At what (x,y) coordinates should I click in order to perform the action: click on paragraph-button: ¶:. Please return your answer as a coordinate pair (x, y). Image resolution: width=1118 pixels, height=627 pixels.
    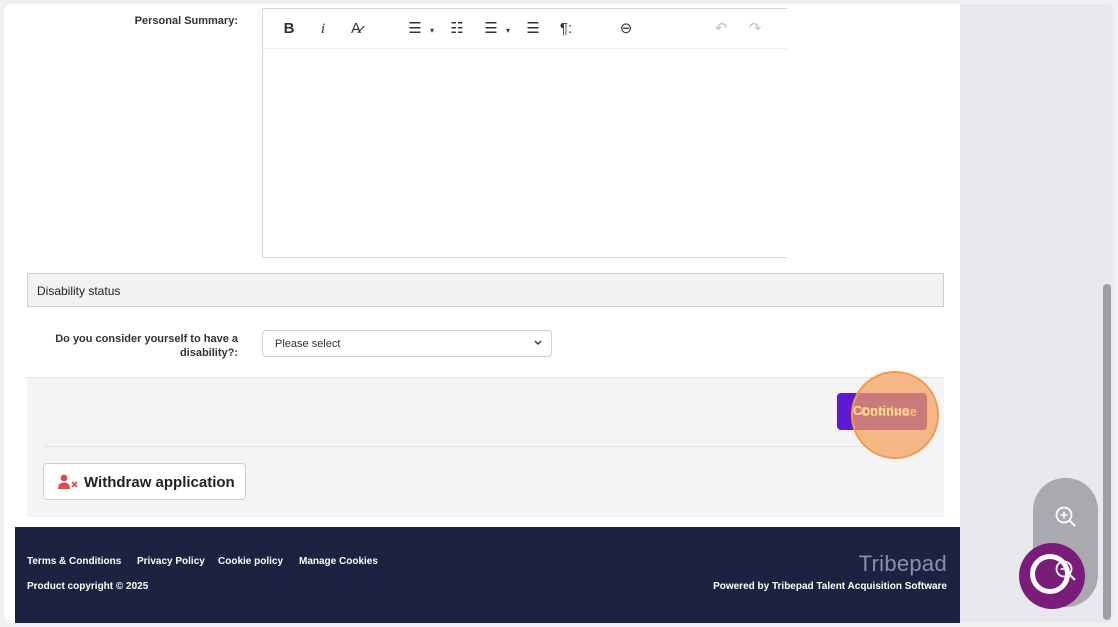
    Looking at the image, I should click on (566, 29).